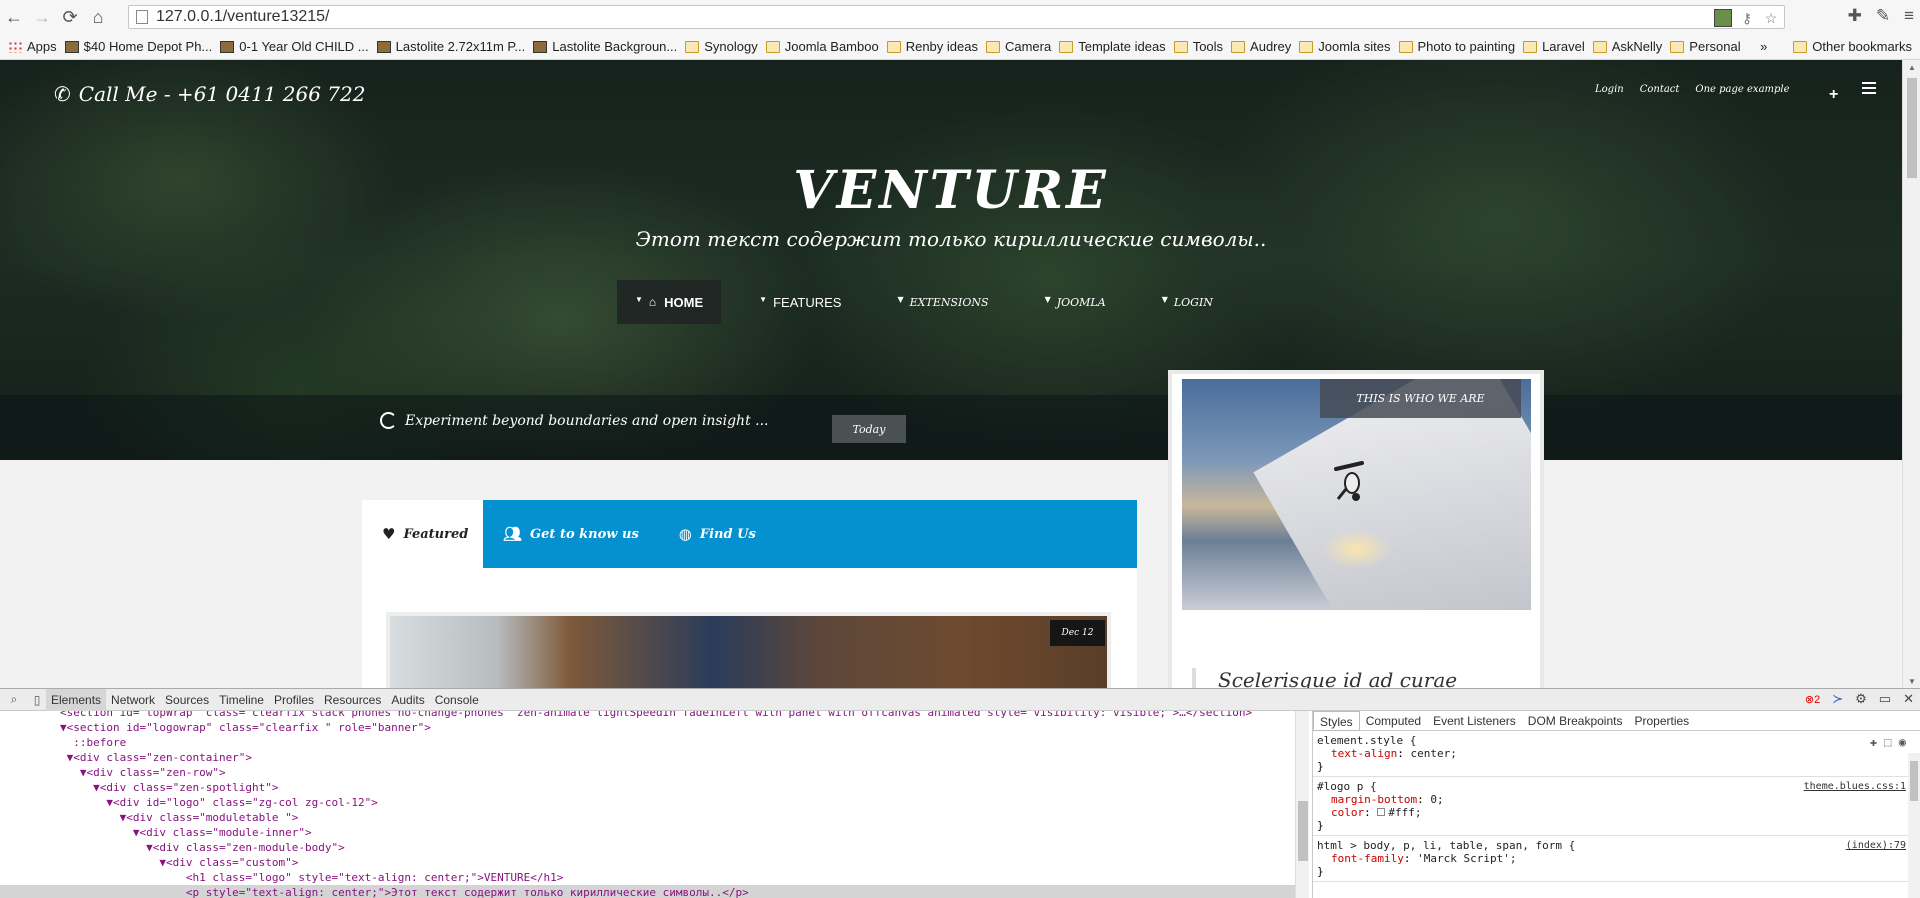  What do you see at coordinates (98, 17) in the screenshot?
I see `home-button-icon: ⌂` at bounding box center [98, 17].